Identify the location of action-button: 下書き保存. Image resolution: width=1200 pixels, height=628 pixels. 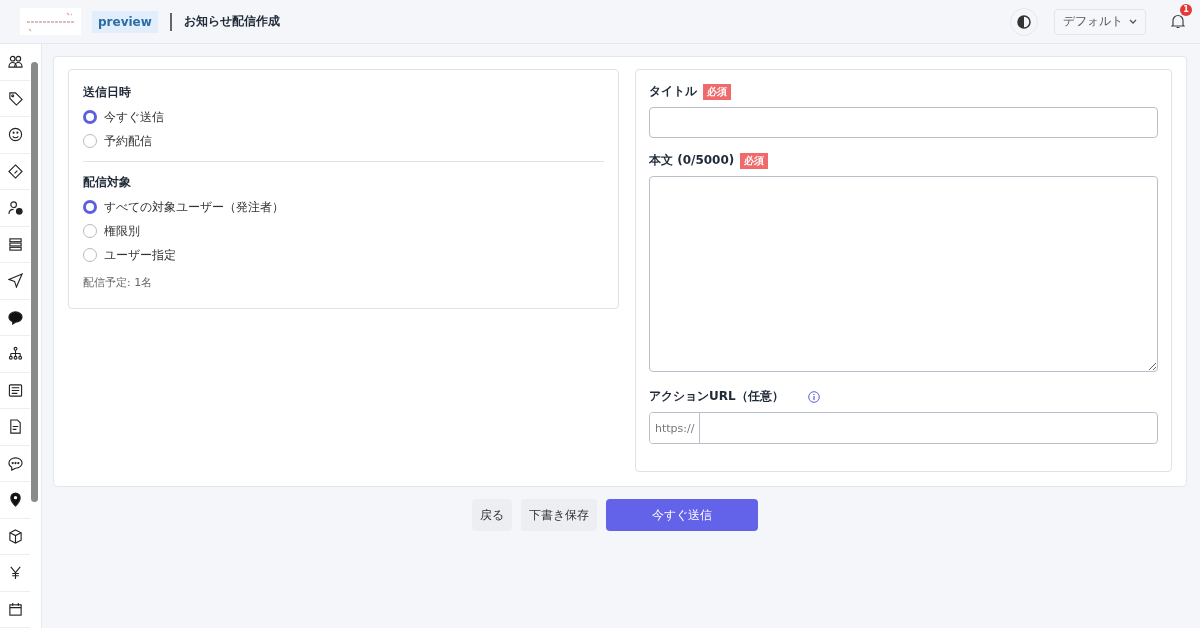
(559, 515).